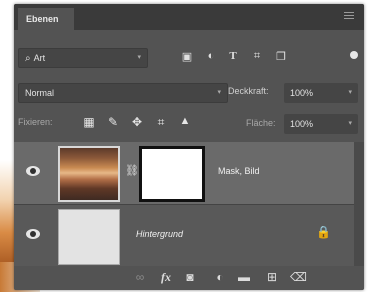 The width and height of the screenshot is (370, 292). Describe the element at coordinates (302, 93) in the screenshot. I see `opacity-value: 100%` at that location.